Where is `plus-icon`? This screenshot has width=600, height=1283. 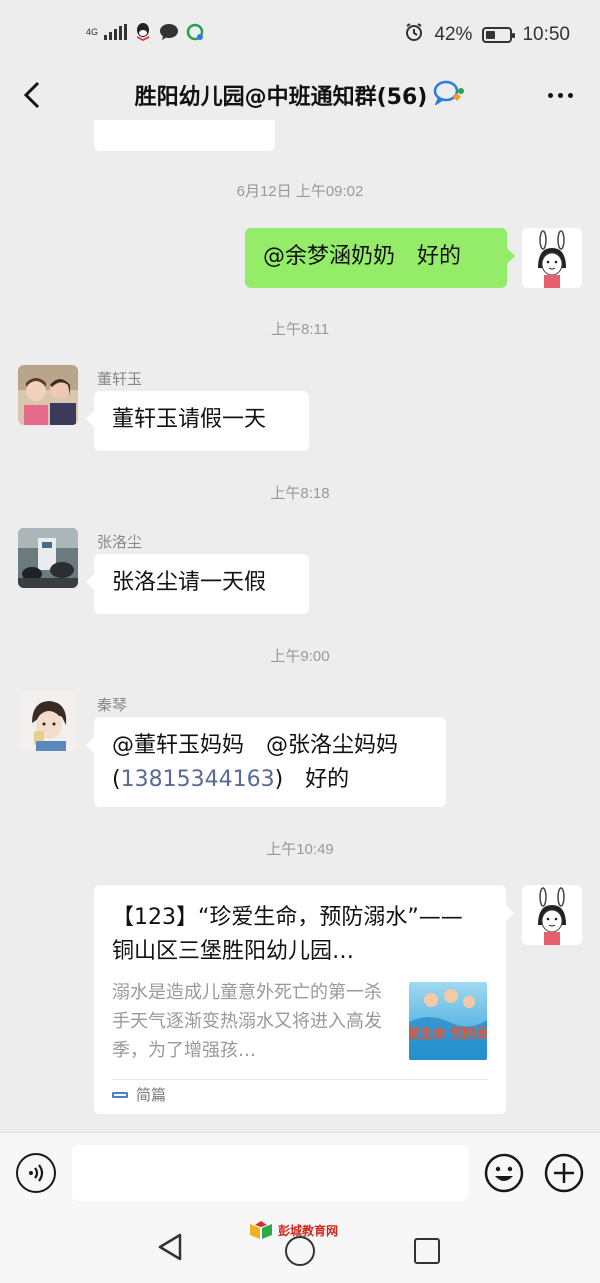 plus-icon is located at coordinates (564, 1173).